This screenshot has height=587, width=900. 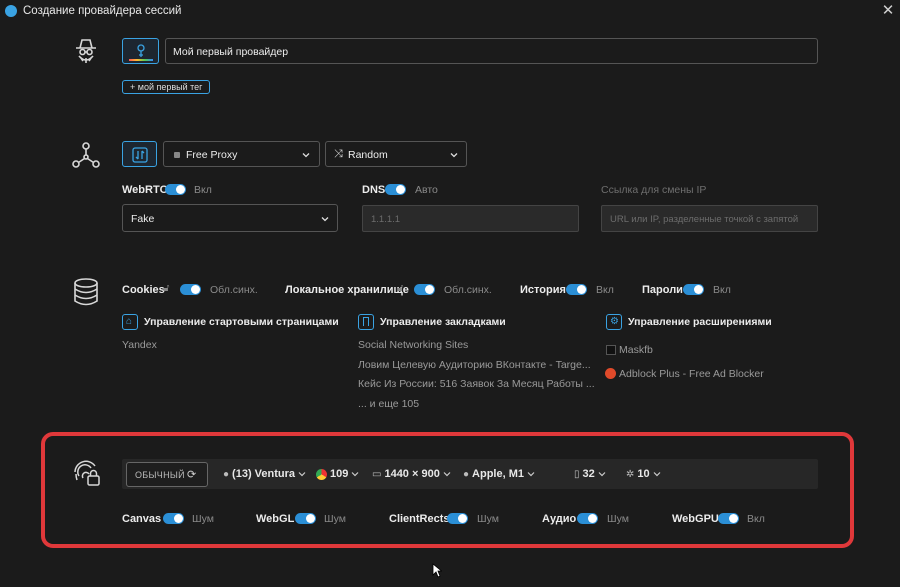 What do you see at coordinates (139, 345) in the screenshot?
I see `start-page-item: Yandex` at bounding box center [139, 345].